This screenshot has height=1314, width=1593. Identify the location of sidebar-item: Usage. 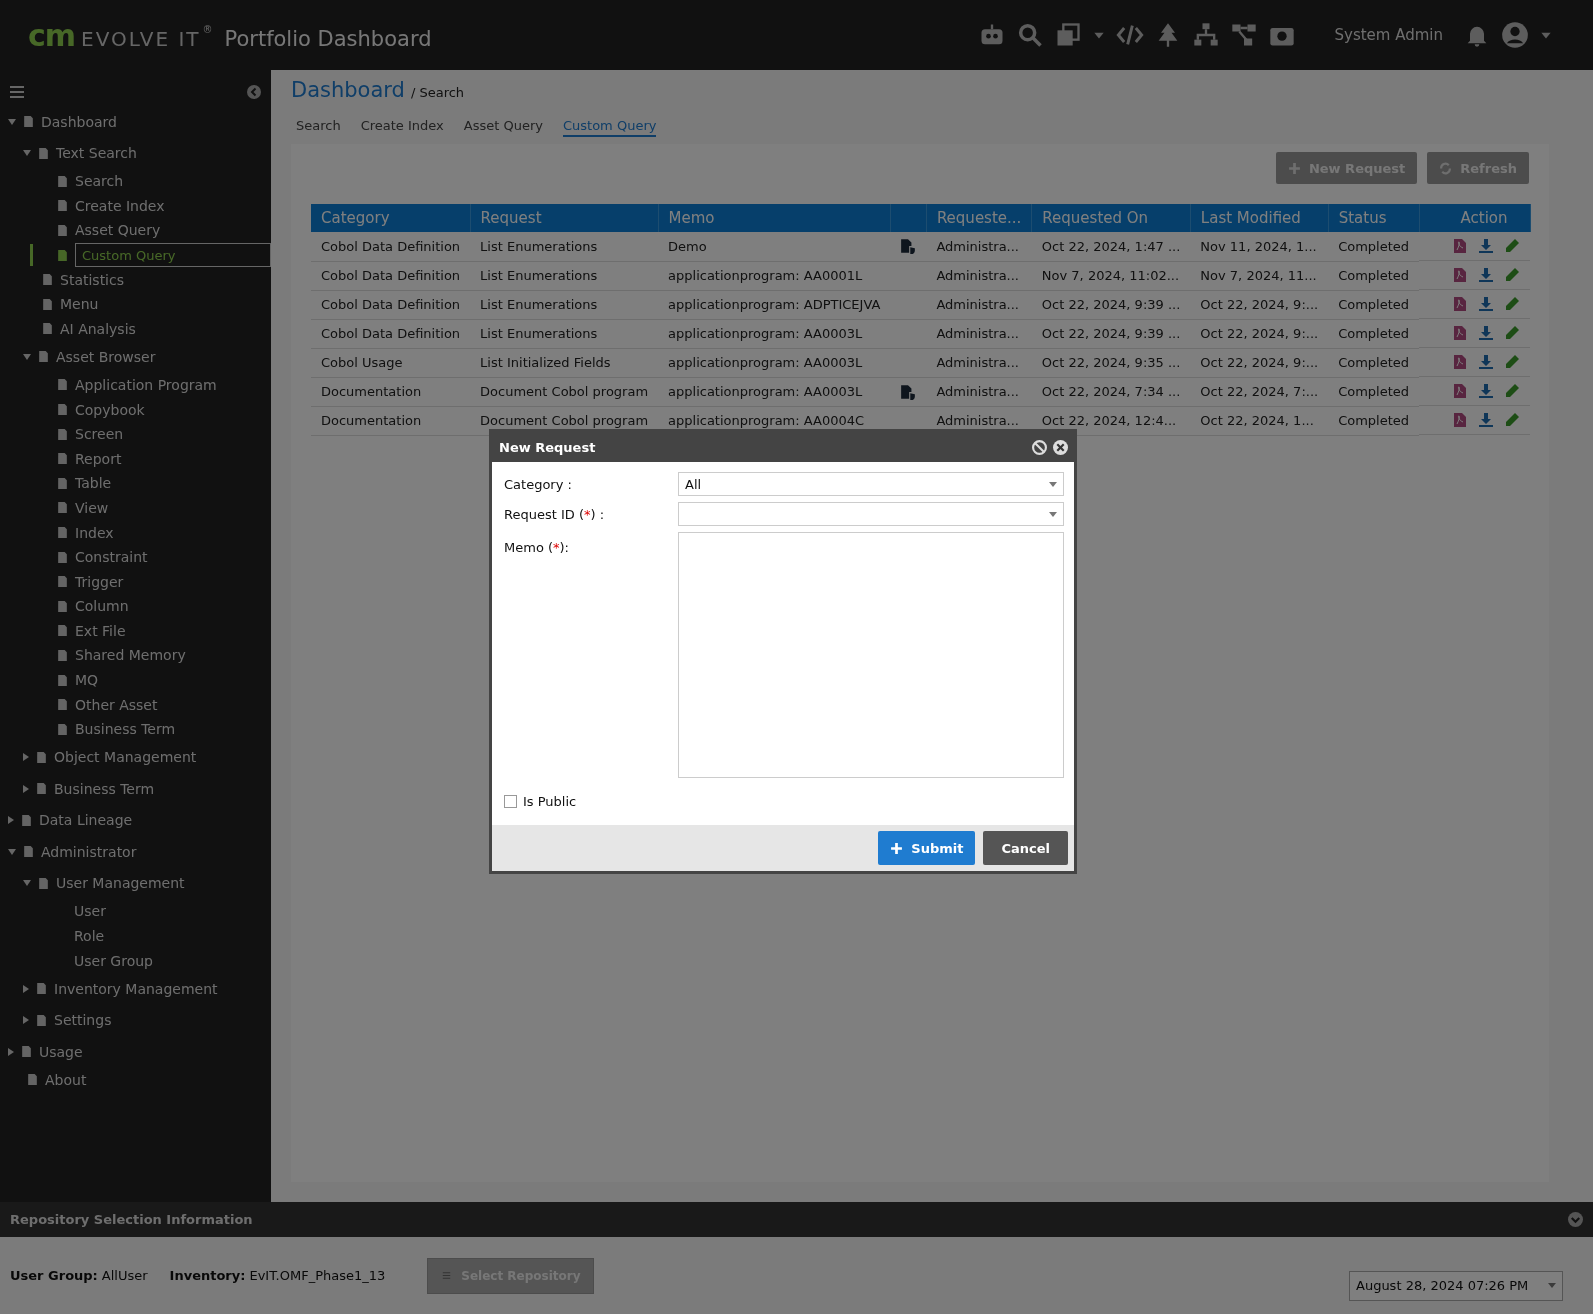
(61, 1051).